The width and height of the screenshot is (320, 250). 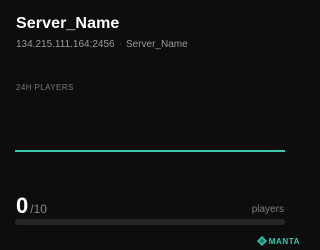 I want to click on player-capacity-bar, so click(x=150, y=222).